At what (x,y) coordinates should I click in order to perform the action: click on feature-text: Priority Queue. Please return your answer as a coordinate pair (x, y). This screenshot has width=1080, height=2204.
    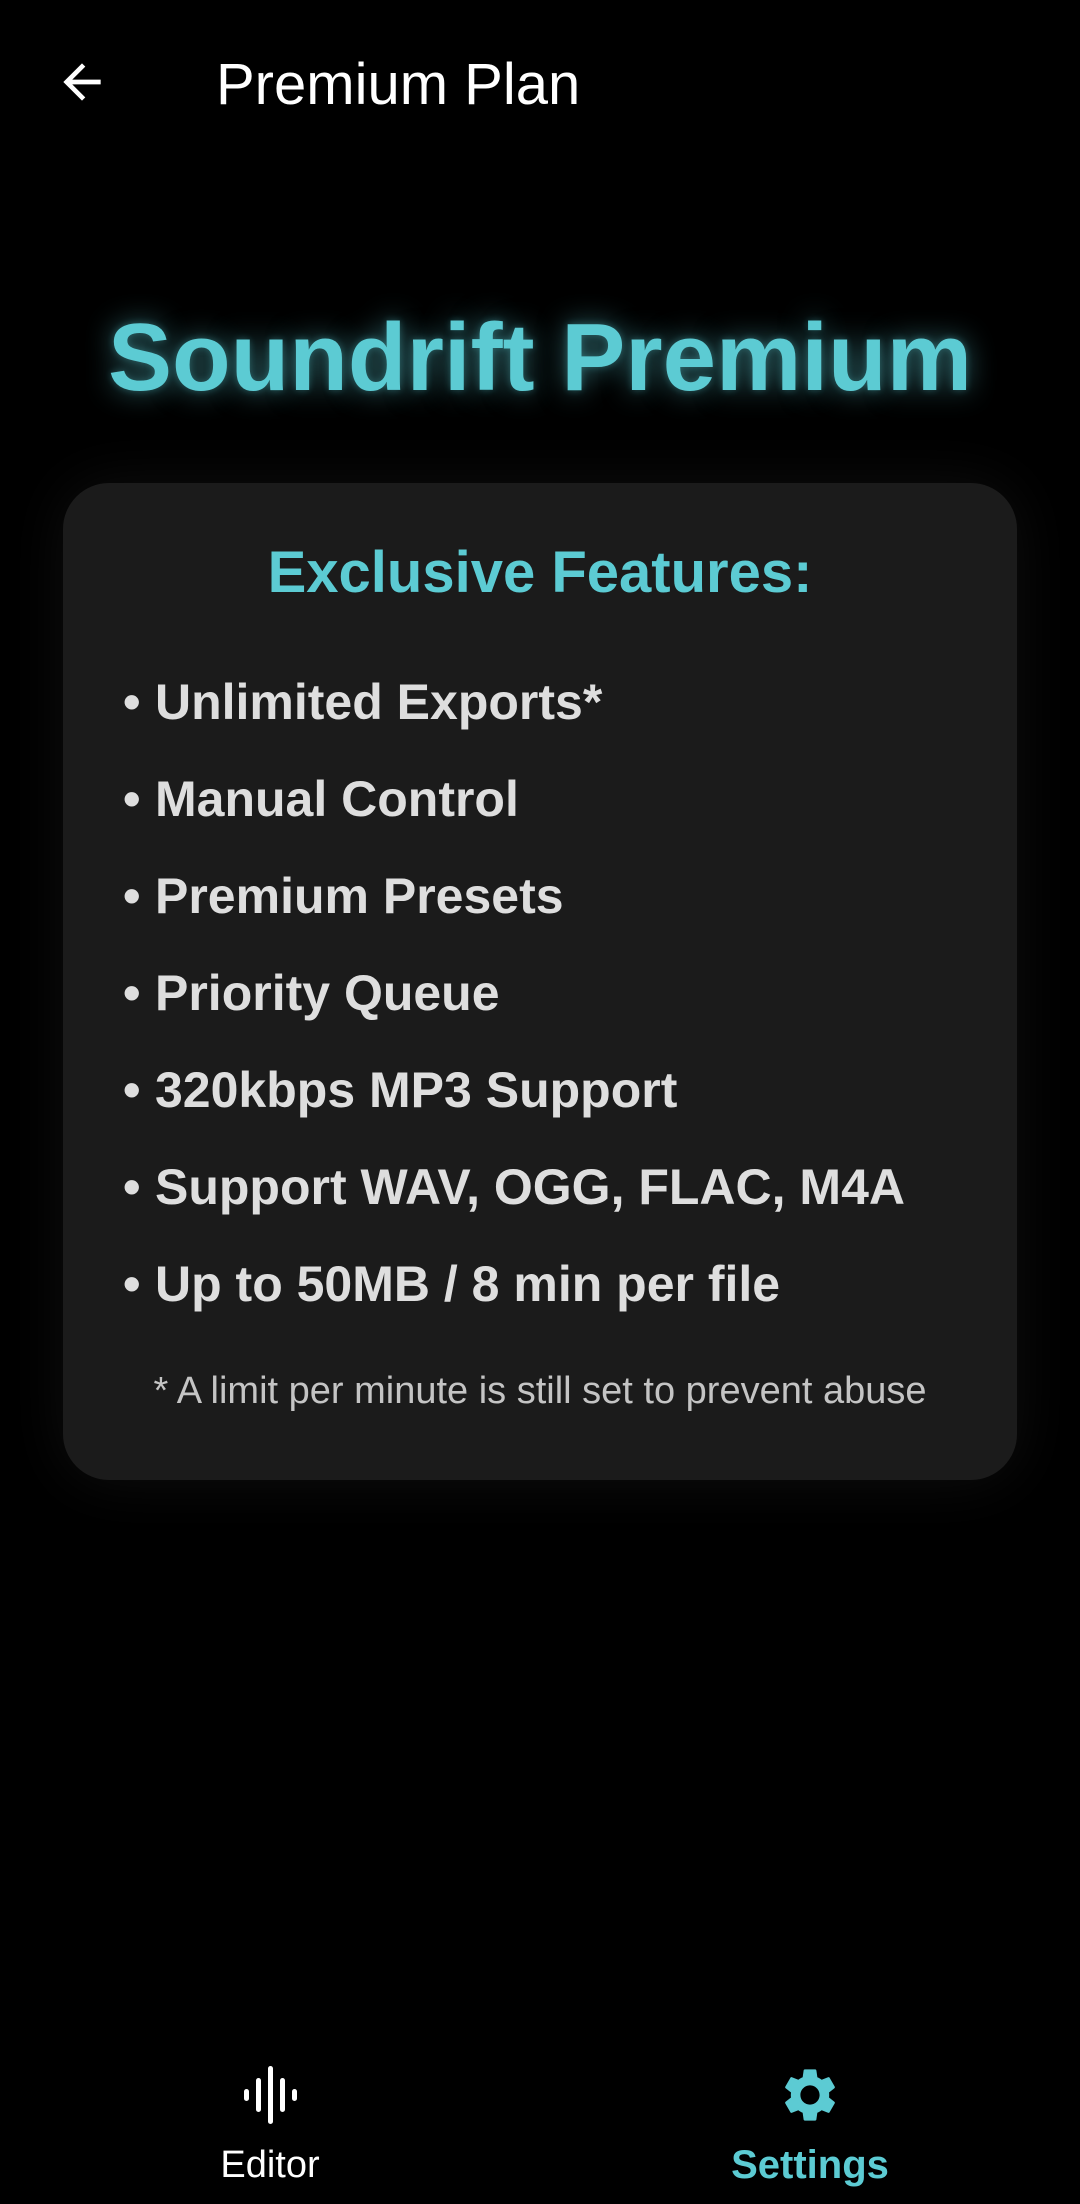
    Looking at the image, I should click on (327, 992).